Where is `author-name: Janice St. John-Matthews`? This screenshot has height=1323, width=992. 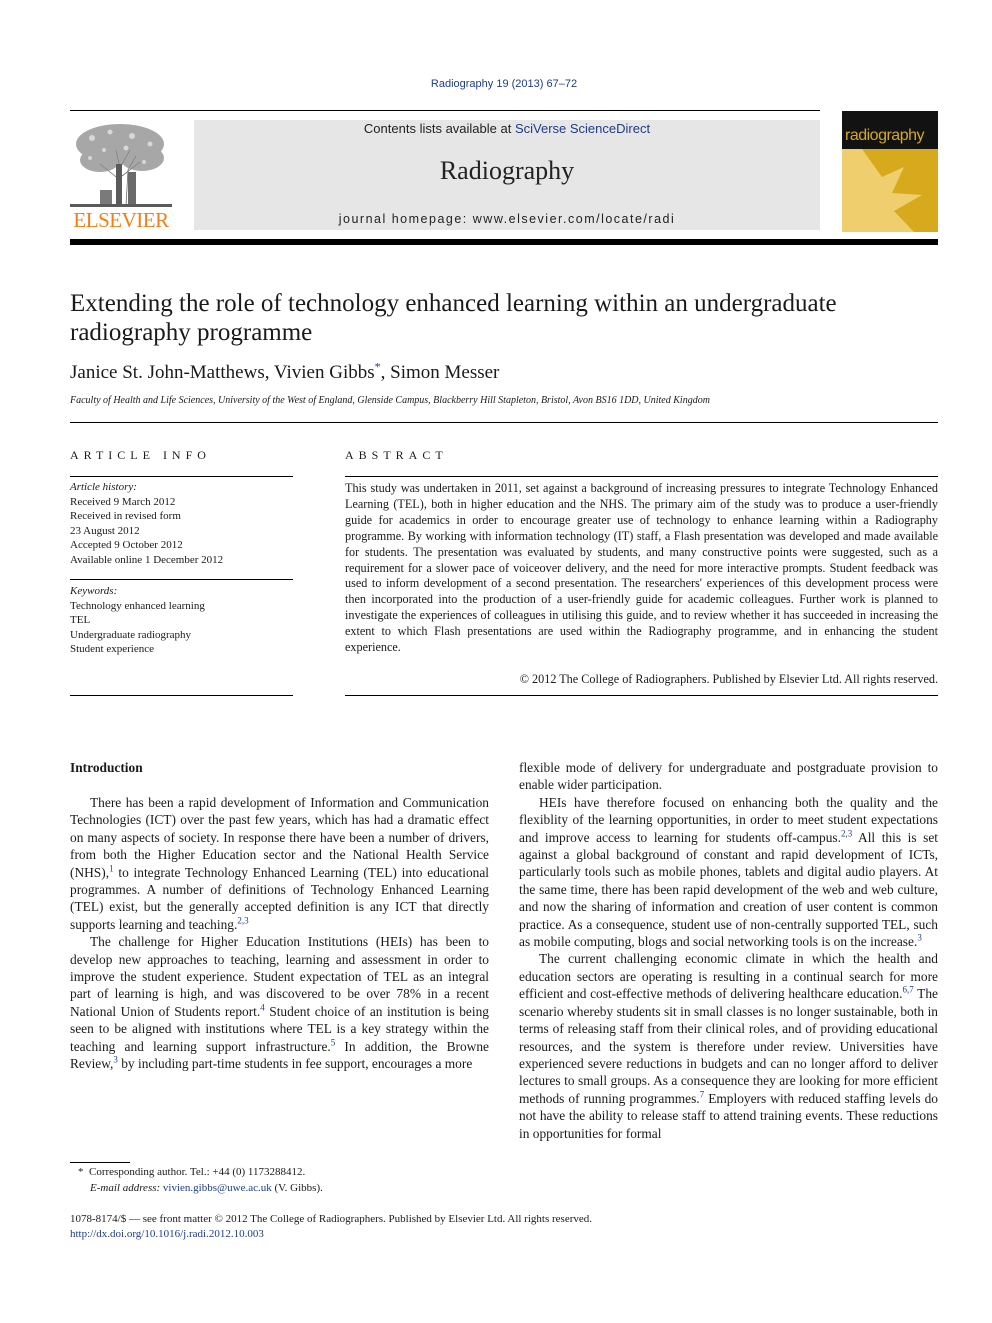
author-name: Janice St. John-Matthews is located at coordinates (167, 372).